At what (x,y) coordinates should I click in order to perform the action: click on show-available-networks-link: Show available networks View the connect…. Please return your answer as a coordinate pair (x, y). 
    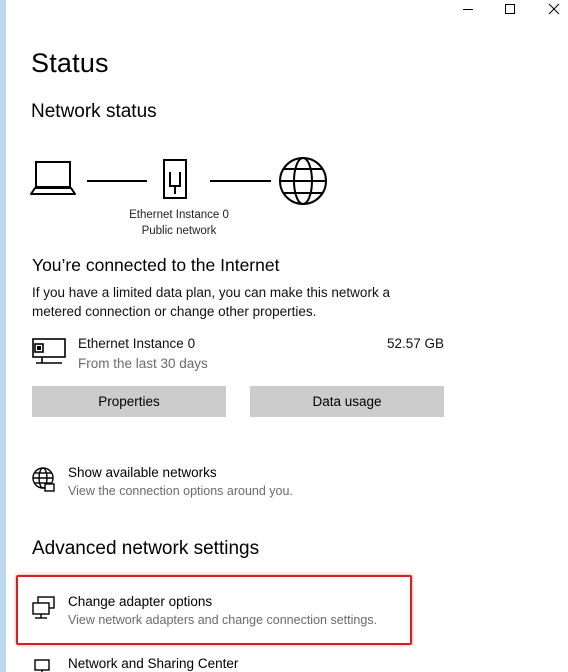
    Looking at the image, I should click on (242, 486).